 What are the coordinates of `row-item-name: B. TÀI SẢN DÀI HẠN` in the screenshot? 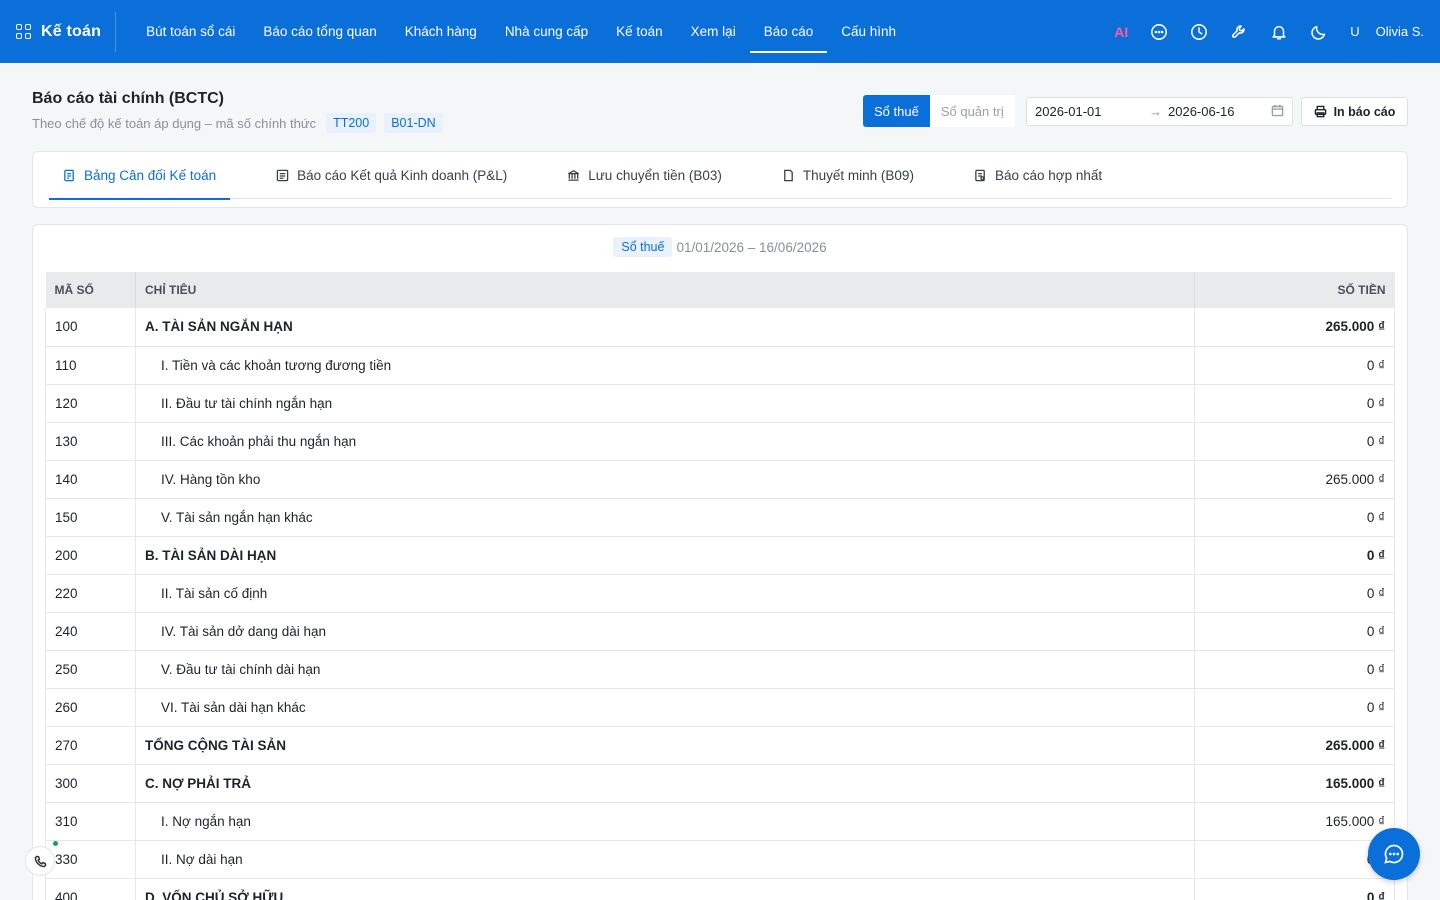 It's located at (665, 555).